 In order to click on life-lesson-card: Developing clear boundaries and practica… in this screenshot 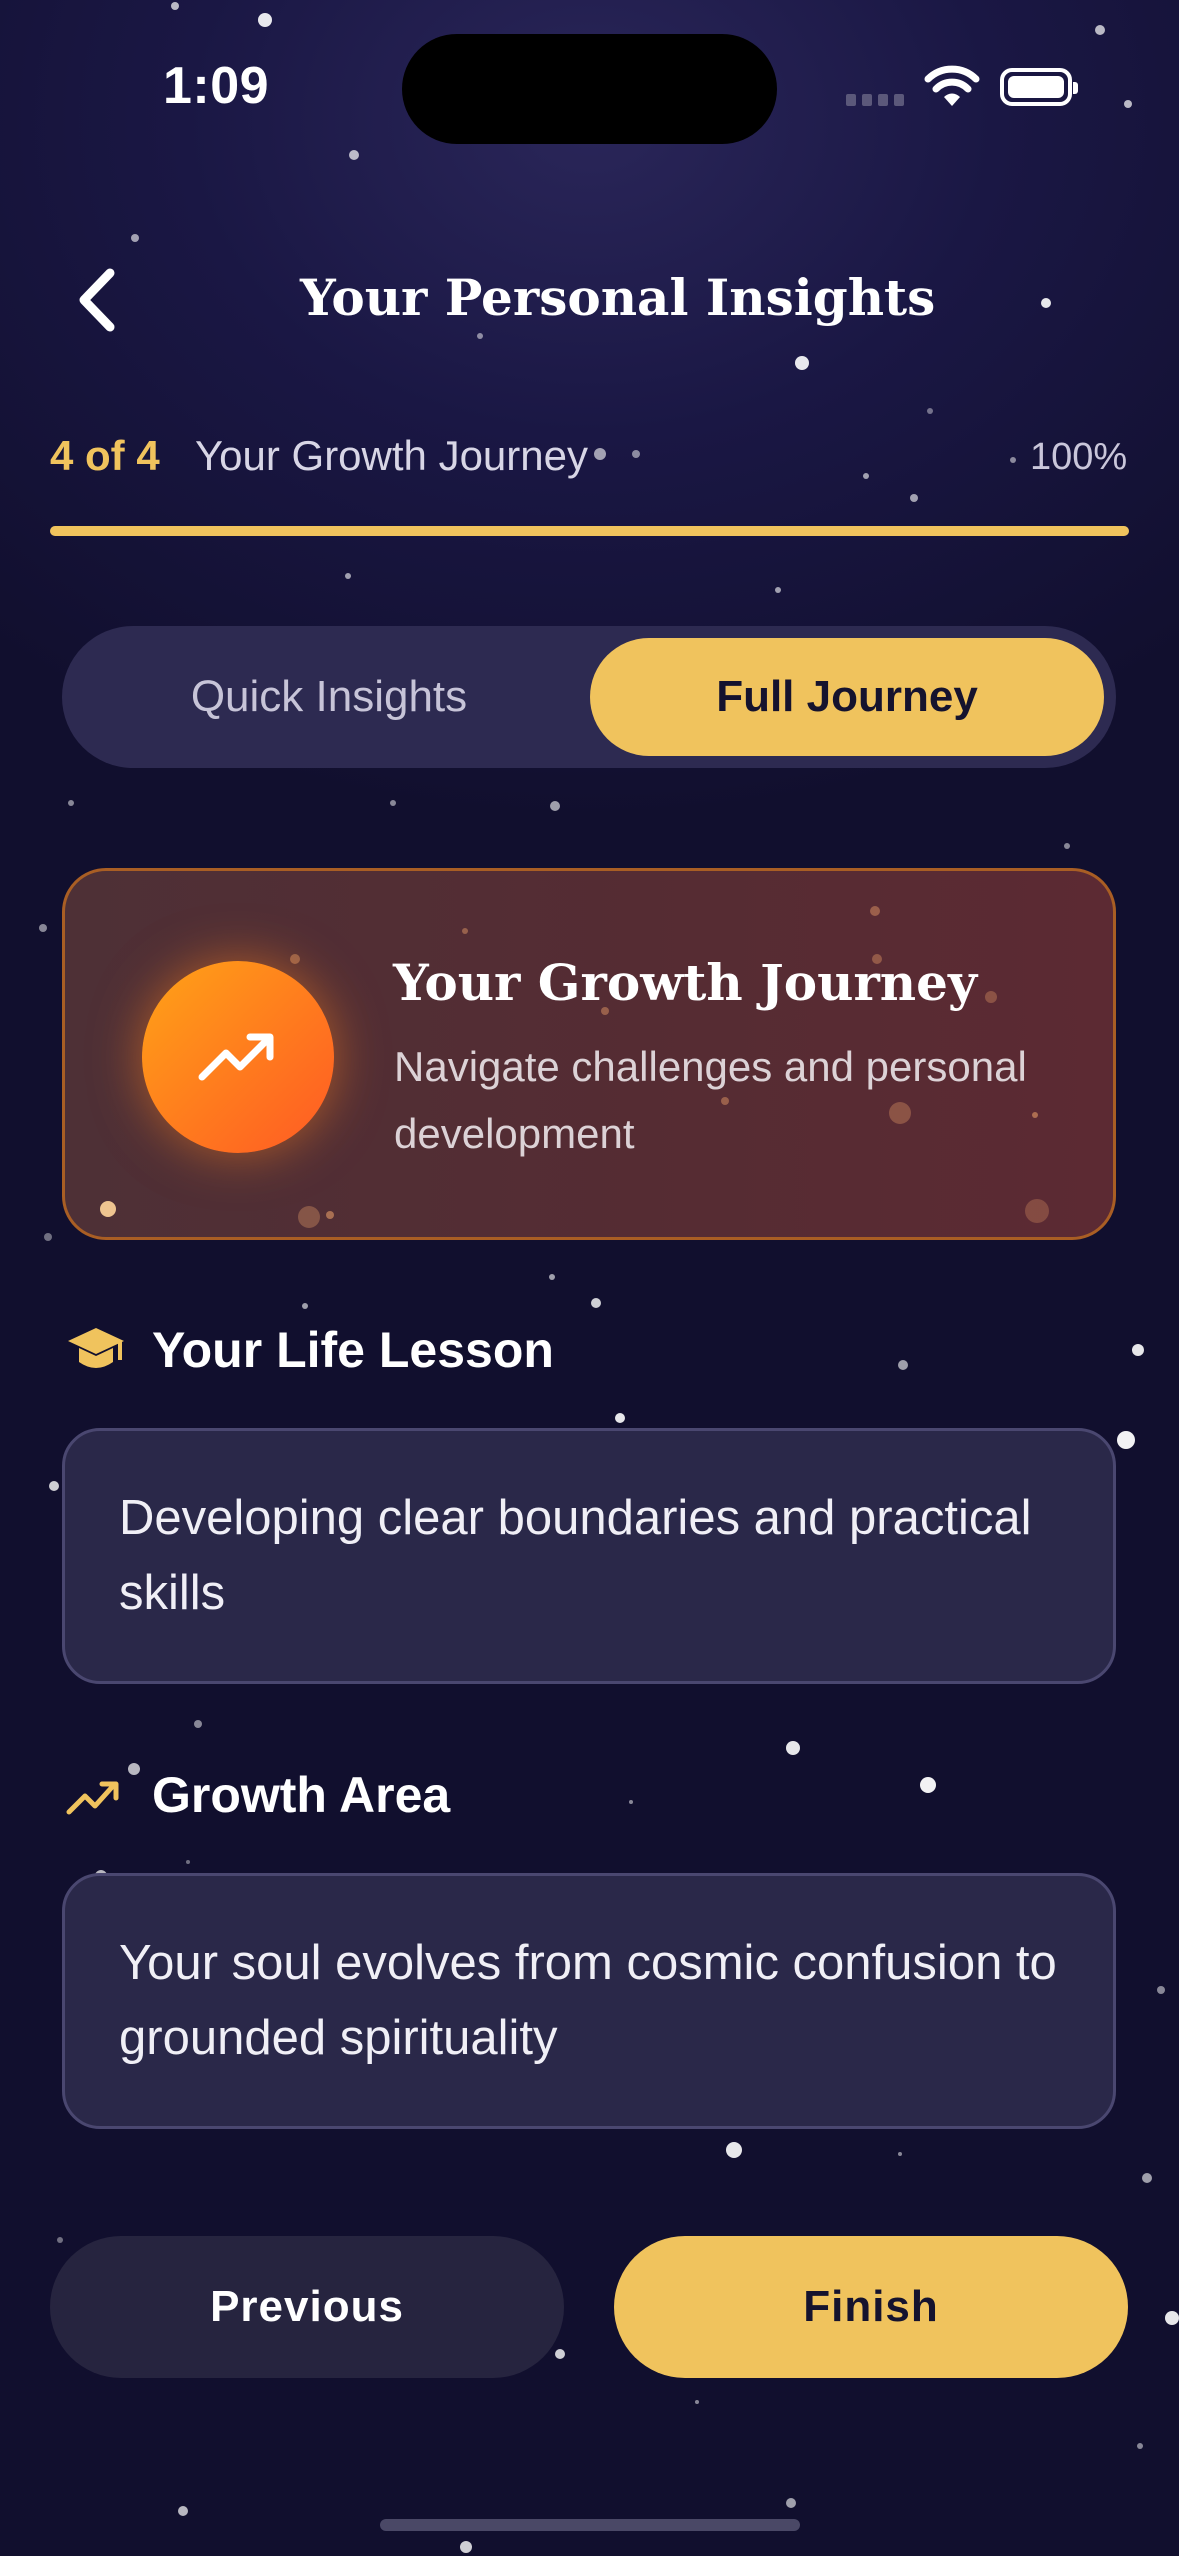, I will do `click(589, 1556)`.